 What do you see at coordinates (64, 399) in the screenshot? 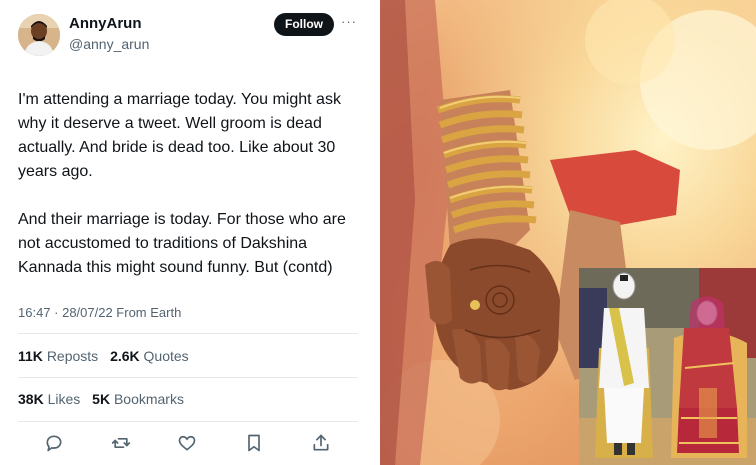
I see `likes-label: Likes` at bounding box center [64, 399].